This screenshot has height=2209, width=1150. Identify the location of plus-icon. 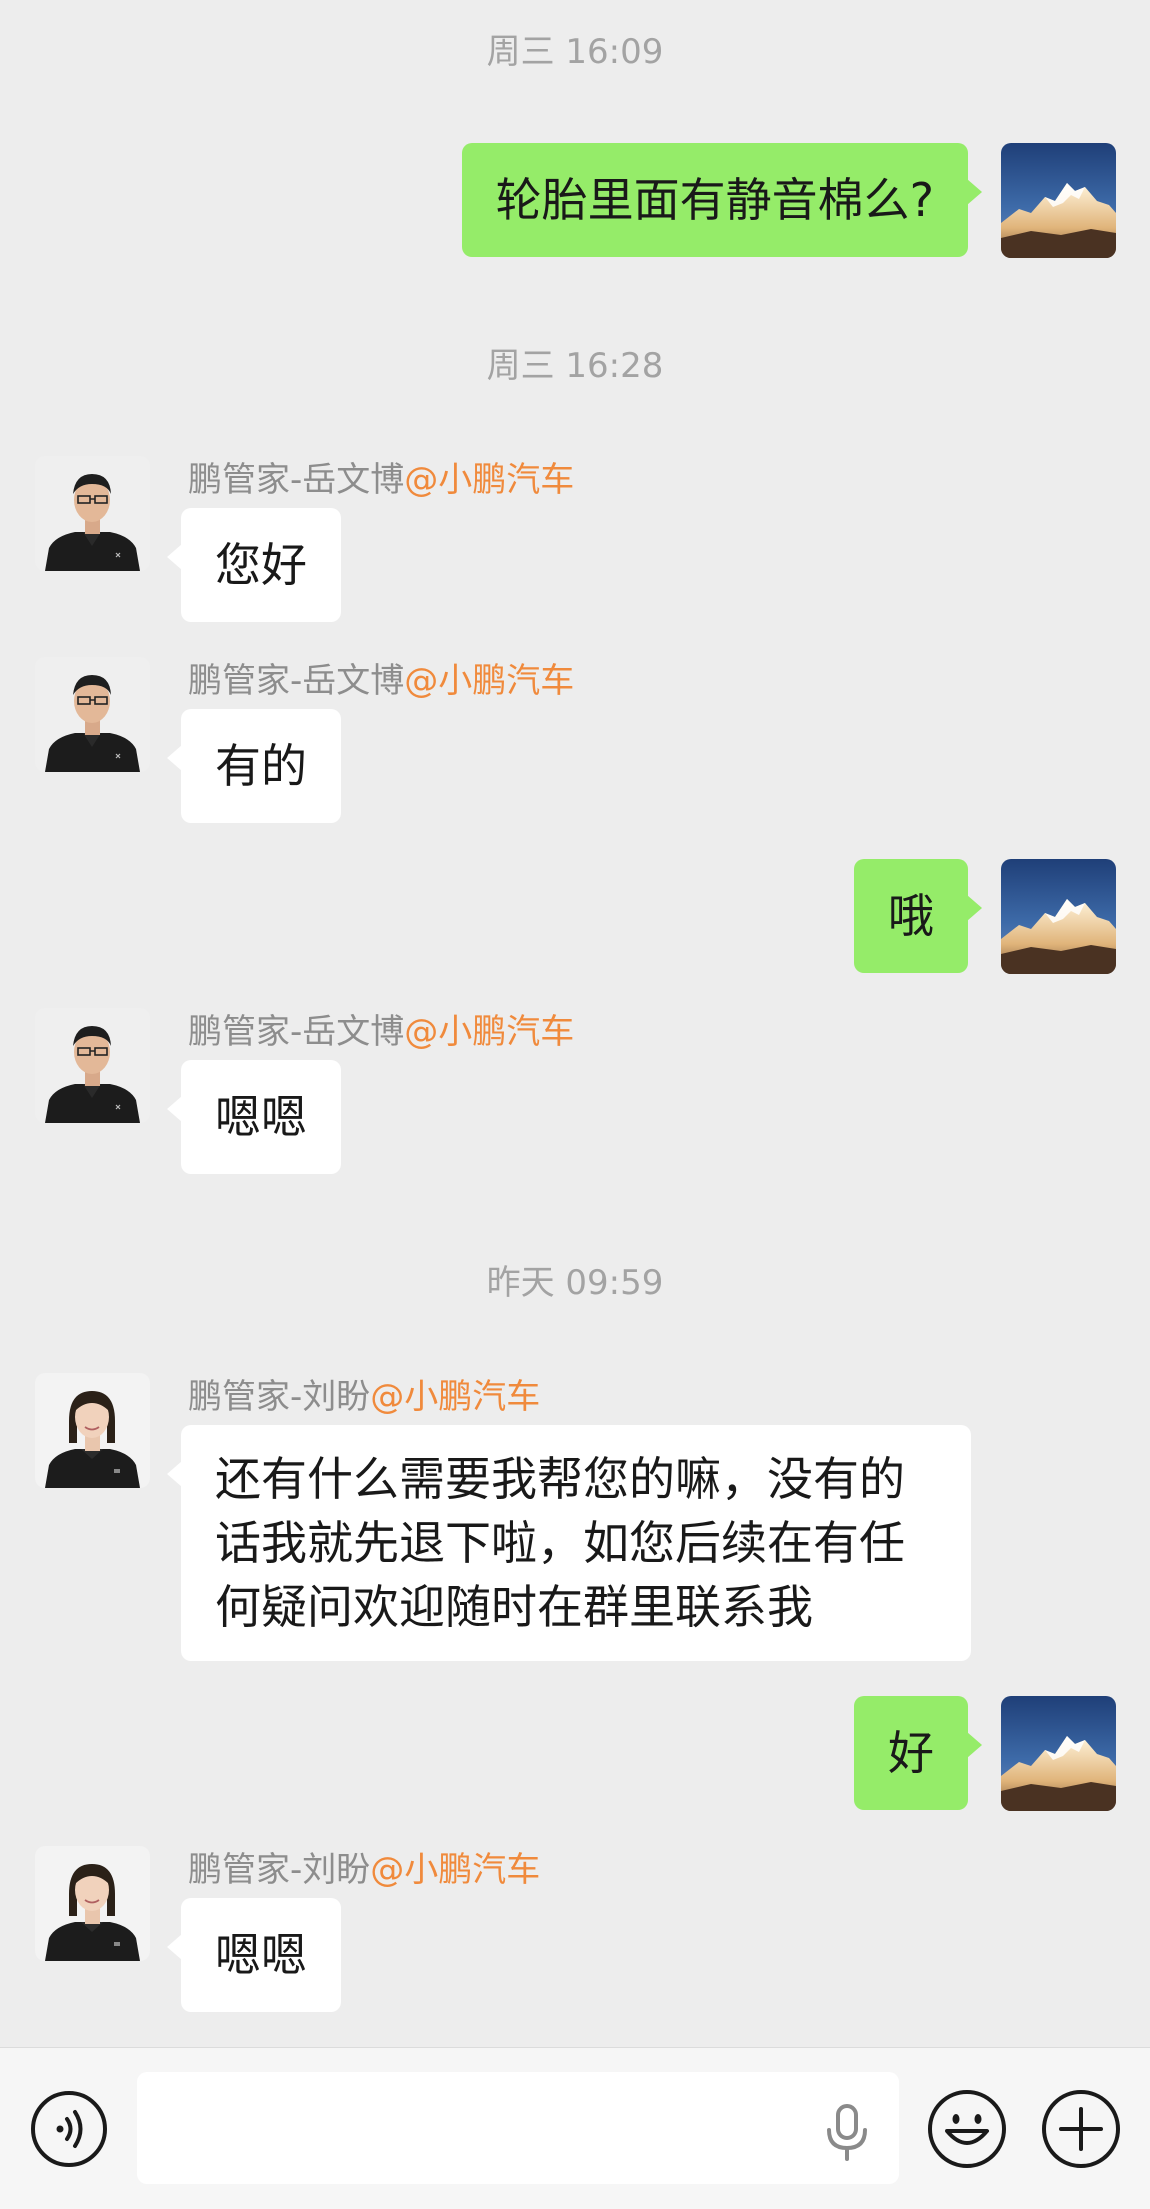
(1081, 2131).